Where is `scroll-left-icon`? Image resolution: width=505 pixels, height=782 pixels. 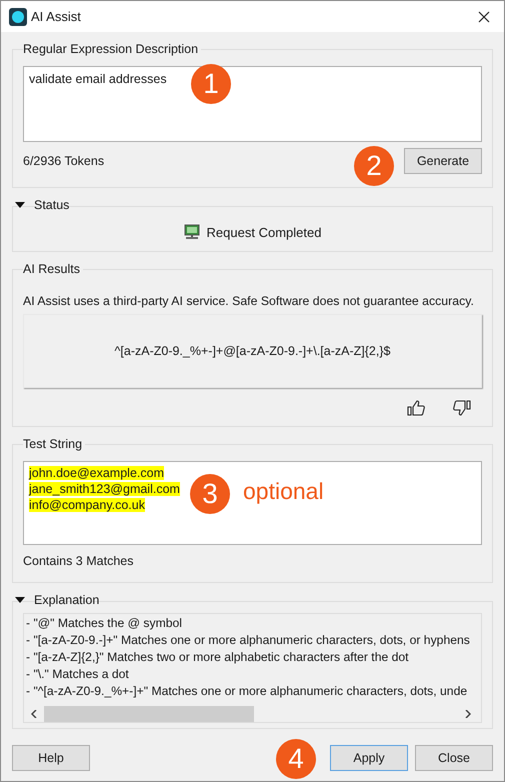 scroll-left-icon is located at coordinates (34, 714).